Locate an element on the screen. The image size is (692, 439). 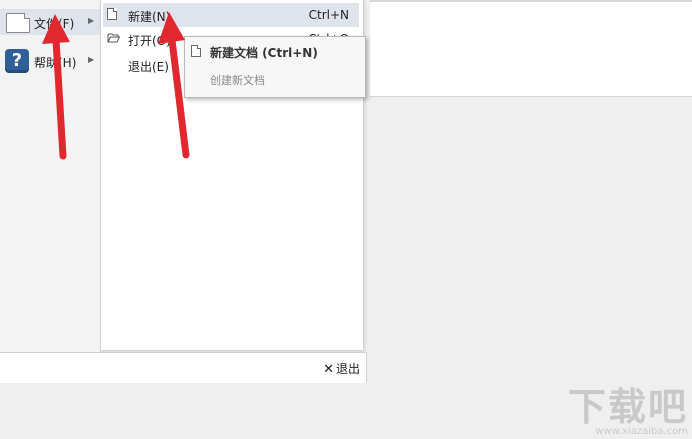
submenu-item-new: 新建(N) Ctrl+N is located at coordinates (231, 15).